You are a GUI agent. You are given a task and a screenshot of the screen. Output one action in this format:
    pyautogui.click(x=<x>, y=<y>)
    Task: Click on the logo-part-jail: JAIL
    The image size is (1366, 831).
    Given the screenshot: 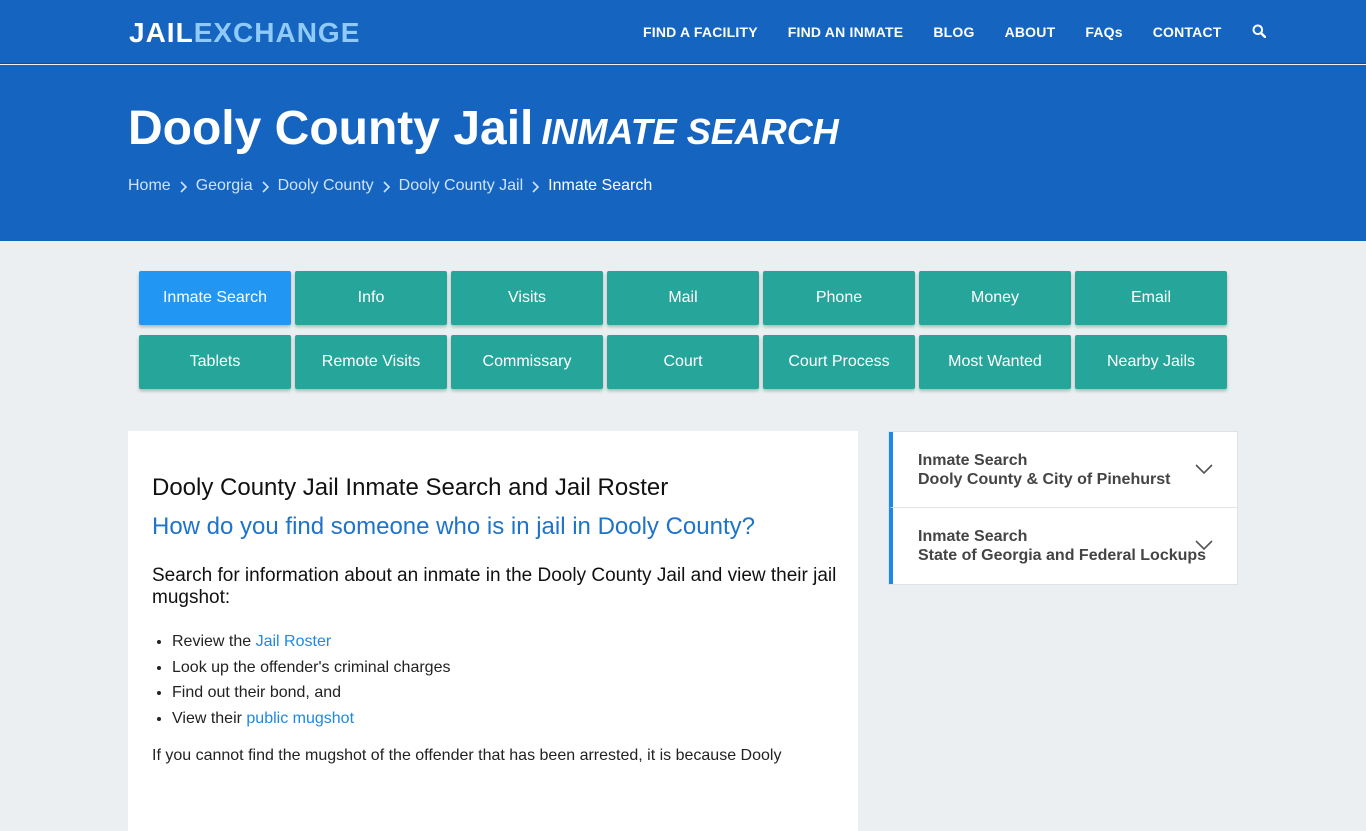 What is the action you would take?
    pyautogui.click(x=161, y=32)
    